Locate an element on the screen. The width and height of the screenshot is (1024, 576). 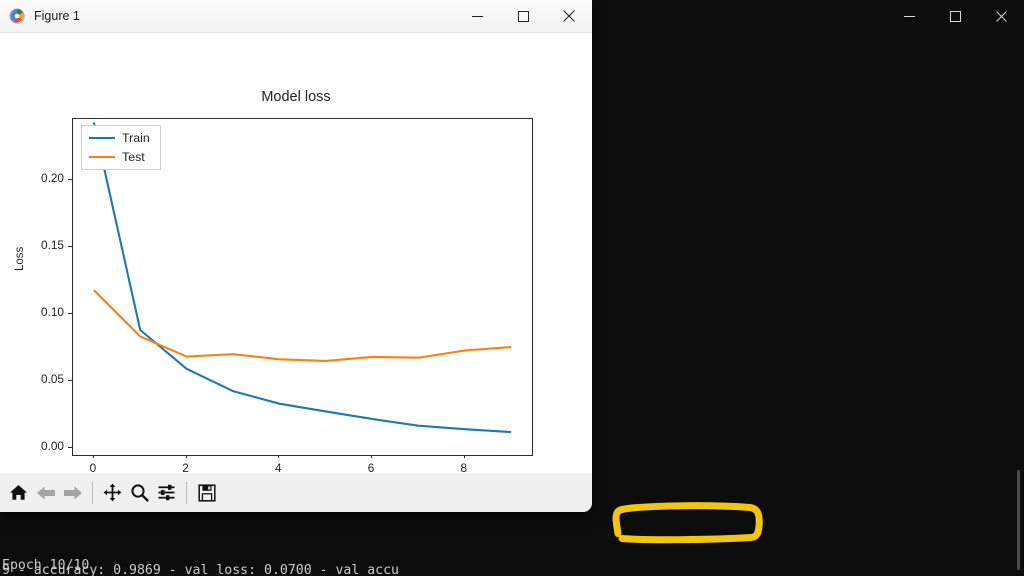
arrow-right-icon is located at coordinates (72, 492).